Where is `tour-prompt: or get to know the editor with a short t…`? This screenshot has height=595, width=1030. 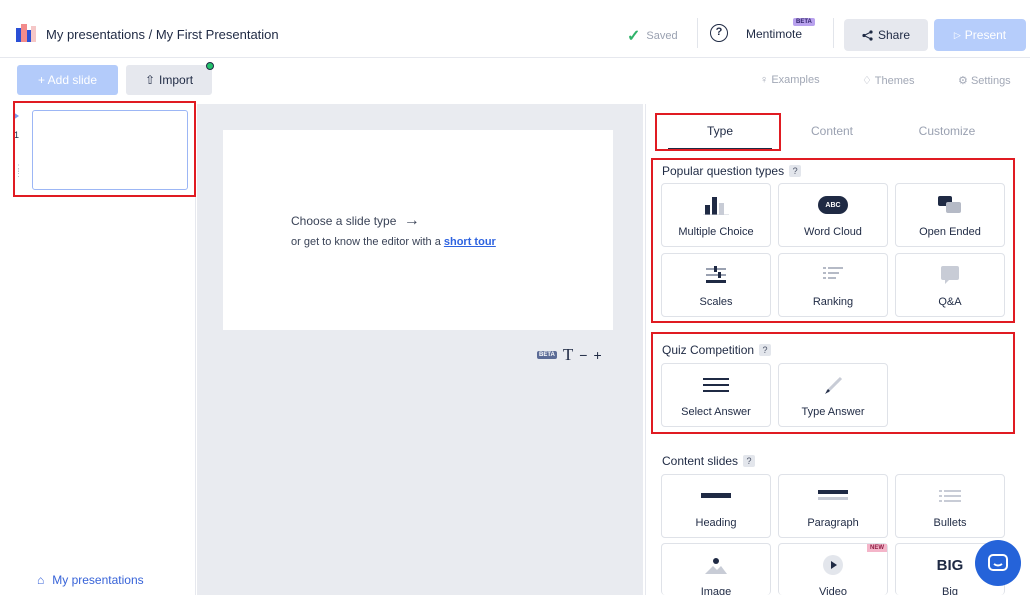
tour-prompt: or get to know the editor with a short t… is located at coordinates (393, 242).